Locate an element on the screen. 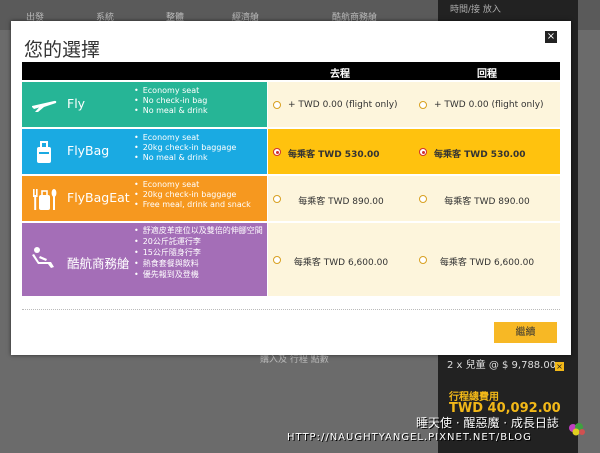 This screenshot has height=453, width=600. feature-item: 15公斤隨身行李 is located at coordinates (199, 253).